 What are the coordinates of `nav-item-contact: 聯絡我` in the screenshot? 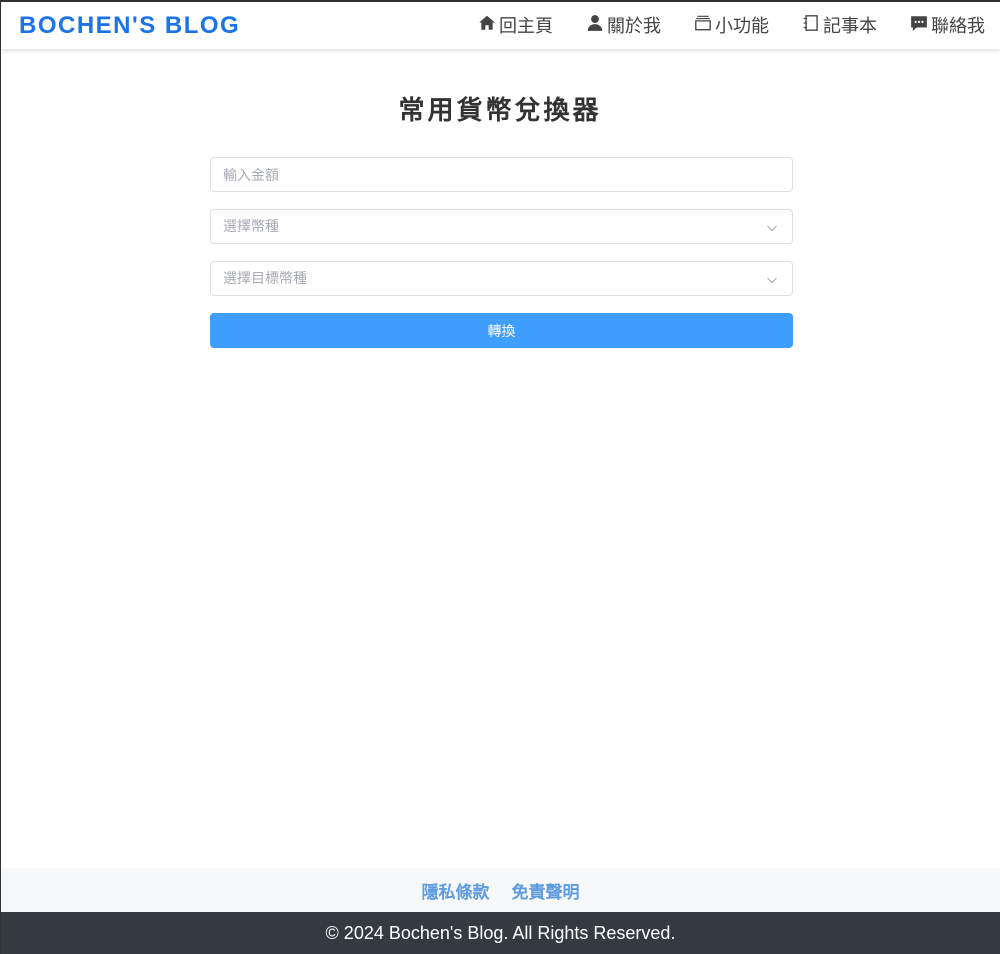 It's located at (947, 25).